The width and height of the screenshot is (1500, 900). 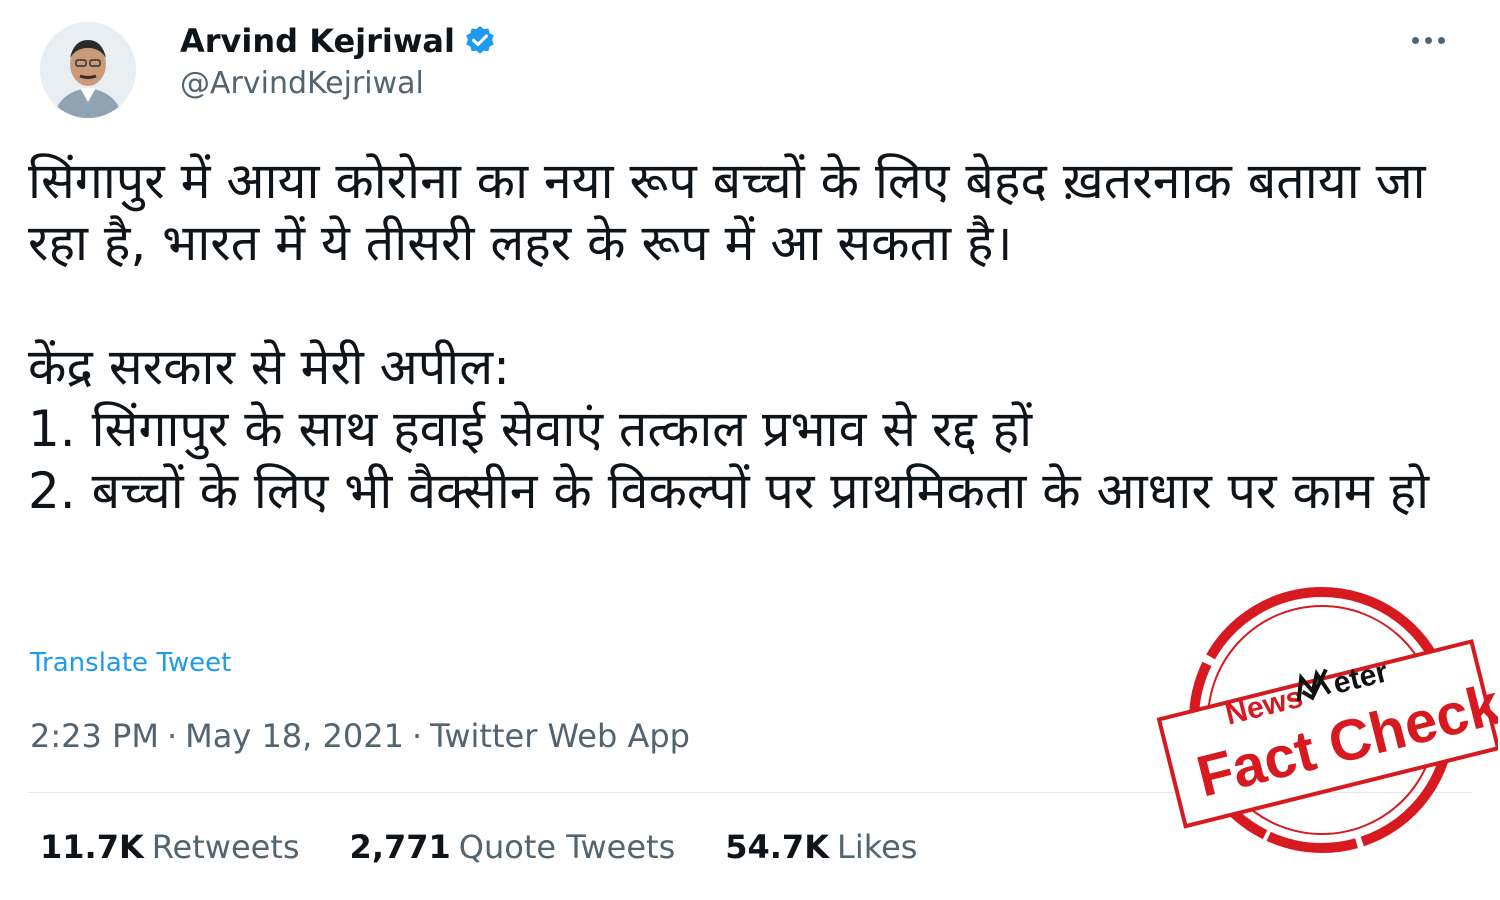 I want to click on likes-stat: 54.7K Likes, so click(x=821, y=847).